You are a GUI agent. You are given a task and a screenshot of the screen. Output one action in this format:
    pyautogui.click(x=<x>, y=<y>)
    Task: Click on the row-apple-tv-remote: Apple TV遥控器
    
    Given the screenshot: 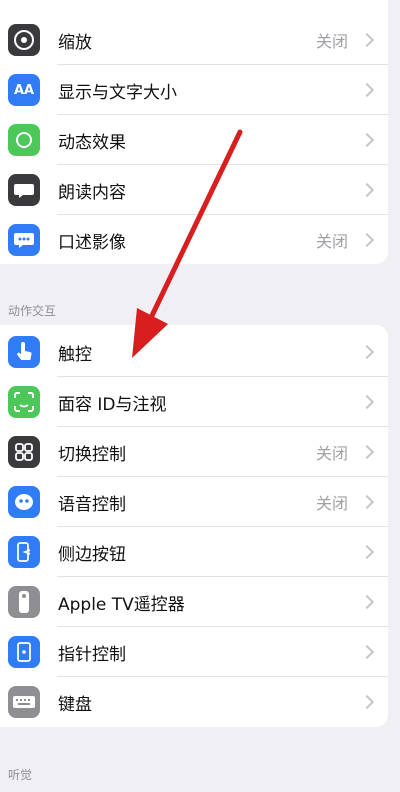 What is the action you would take?
    pyautogui.click(x=194, y=602)
    